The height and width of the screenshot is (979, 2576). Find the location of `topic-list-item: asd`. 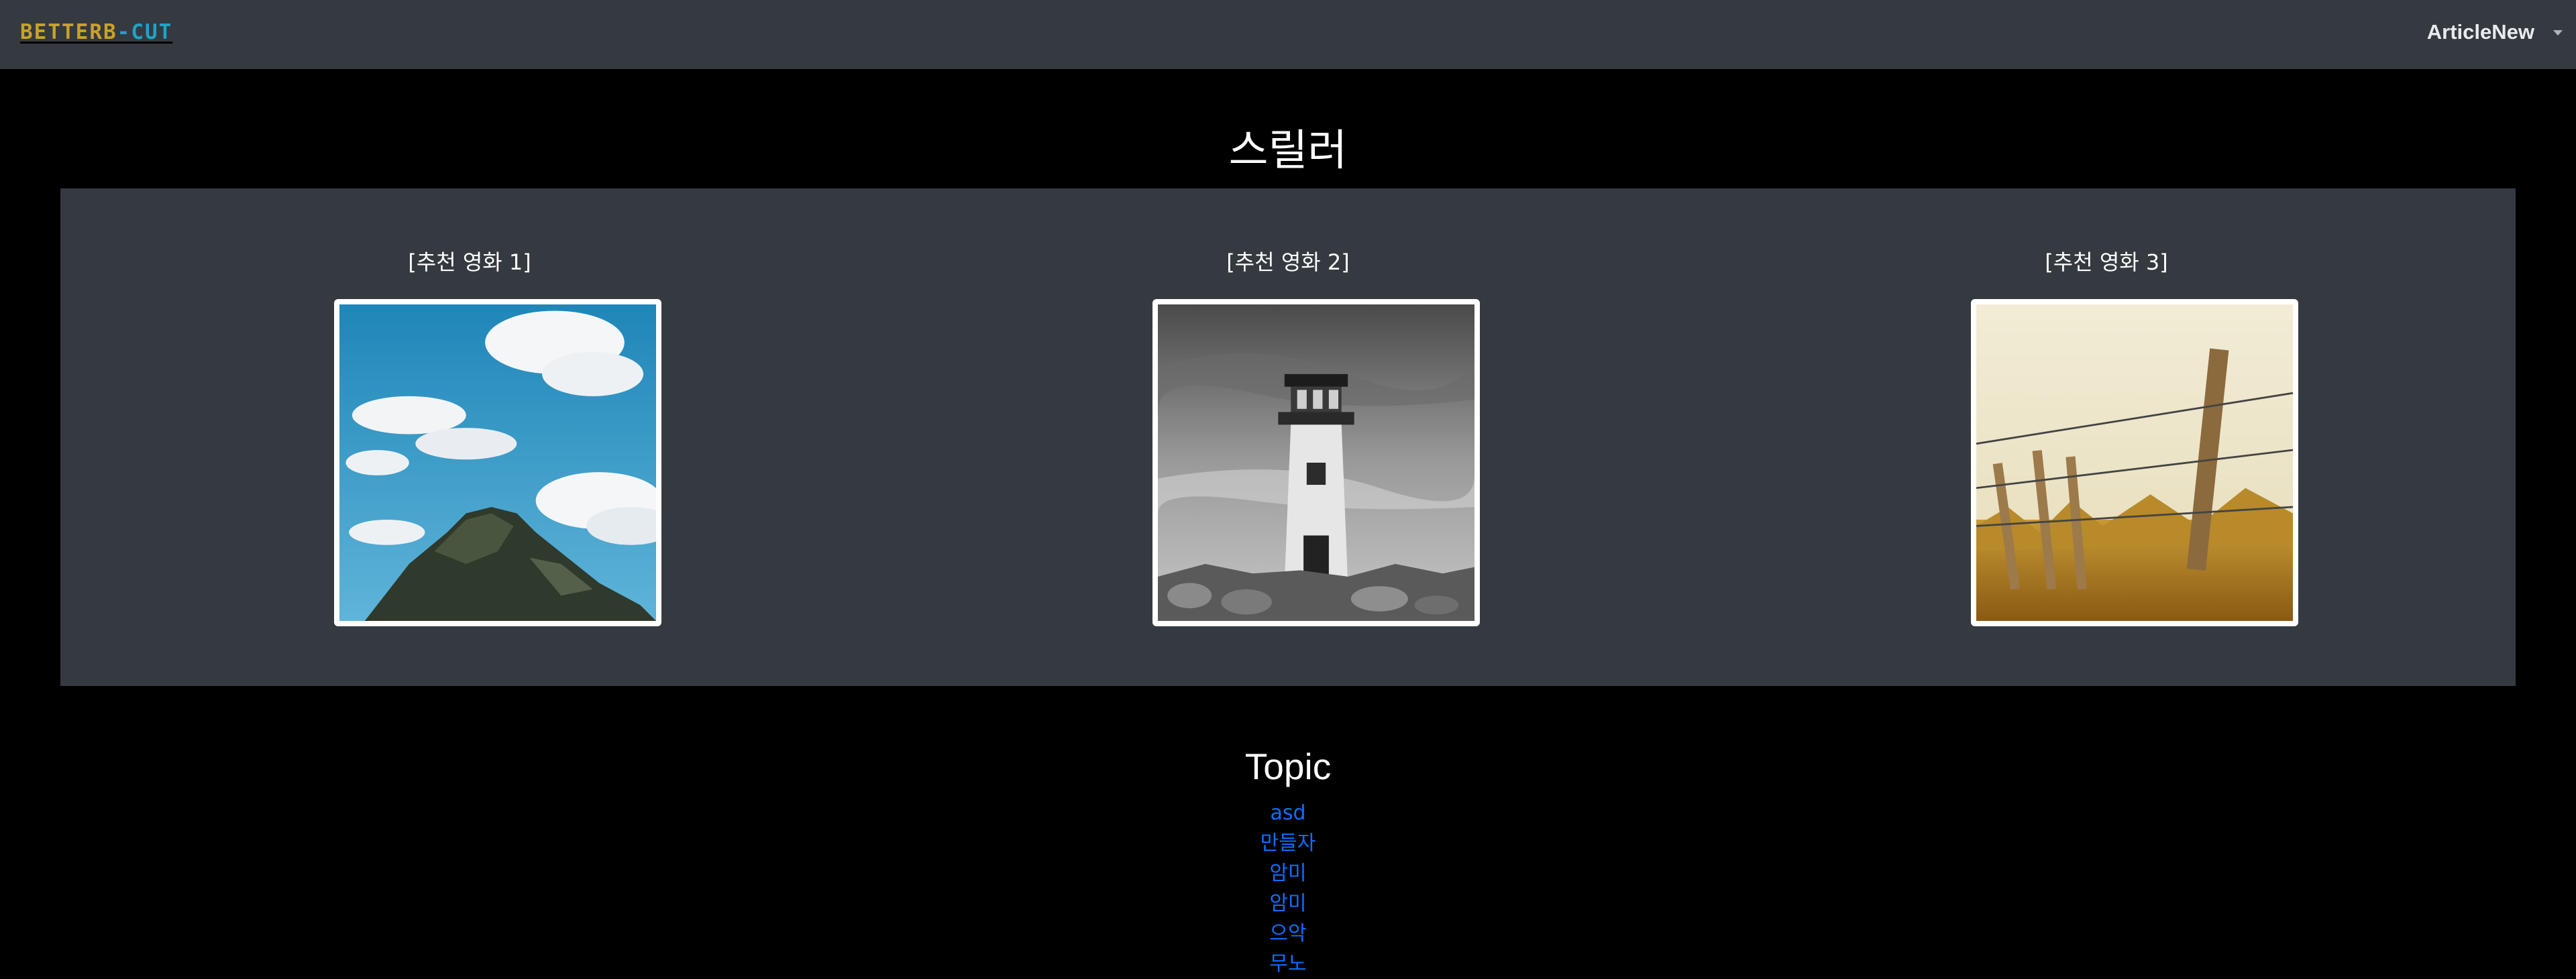

topic-list-item: asd is located at coordinates (1288, 813).